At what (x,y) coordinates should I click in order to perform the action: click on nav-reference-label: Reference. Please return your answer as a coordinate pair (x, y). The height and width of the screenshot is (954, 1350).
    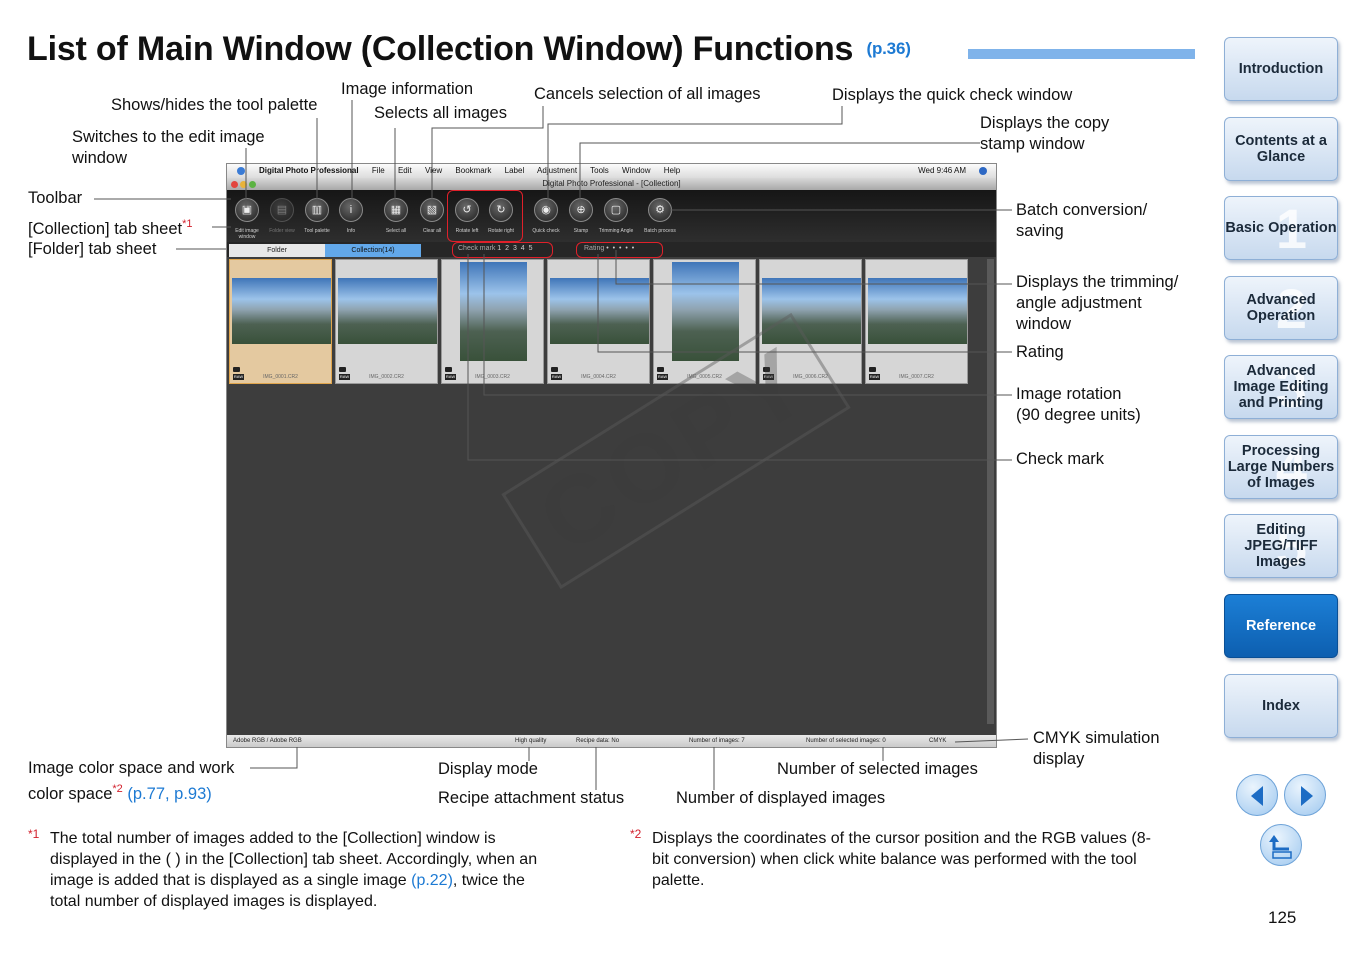
    Looking at the image, I should click on (1281, 626).